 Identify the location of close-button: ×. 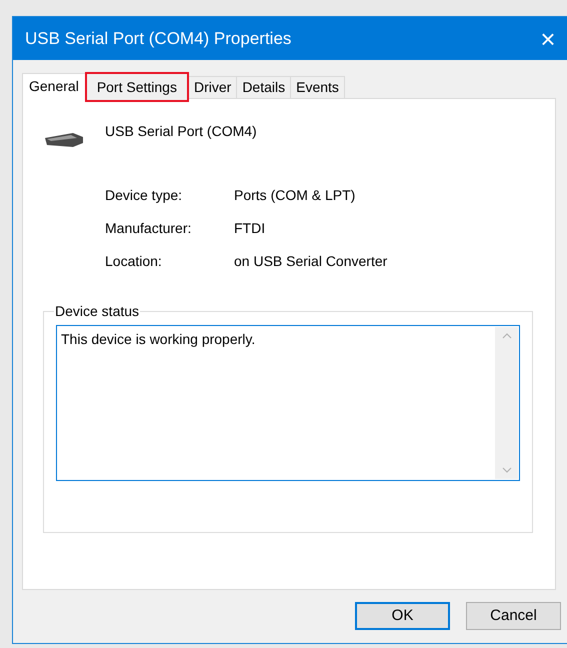
(548, 39).